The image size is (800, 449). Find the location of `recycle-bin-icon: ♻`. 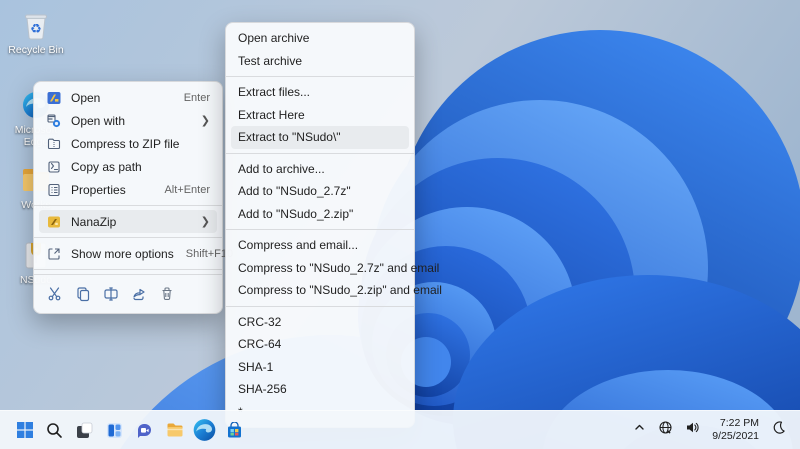

recycle-bin-icon: ♻ is located at coordinates (36, 25).